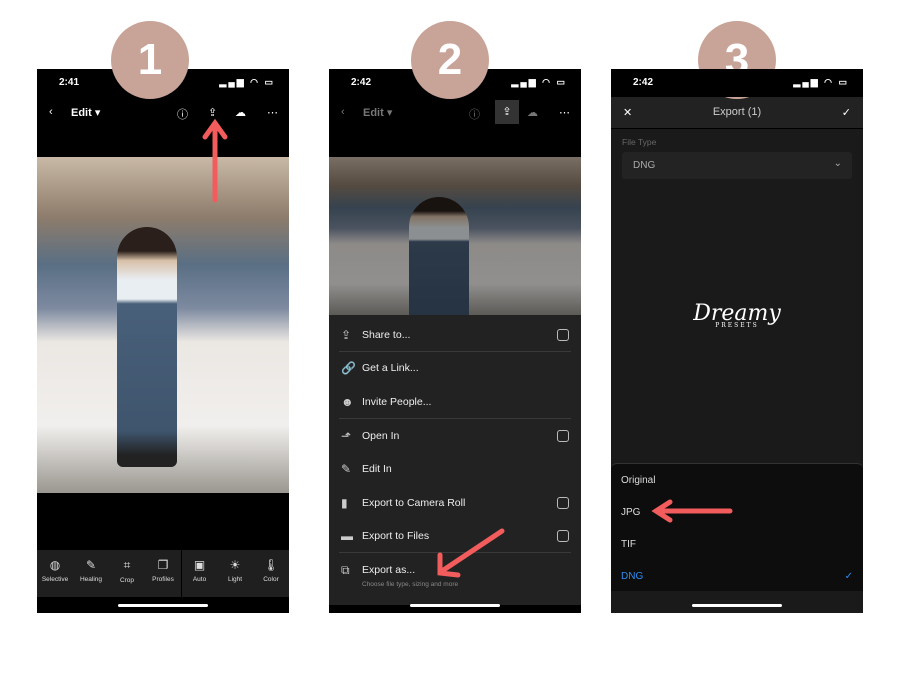 This screenshot has height=700, width=900. What do you see at coordinates (199, 565) in the screenshot?
I see `auto-icon: ▣` at bounding box center [199, 565].